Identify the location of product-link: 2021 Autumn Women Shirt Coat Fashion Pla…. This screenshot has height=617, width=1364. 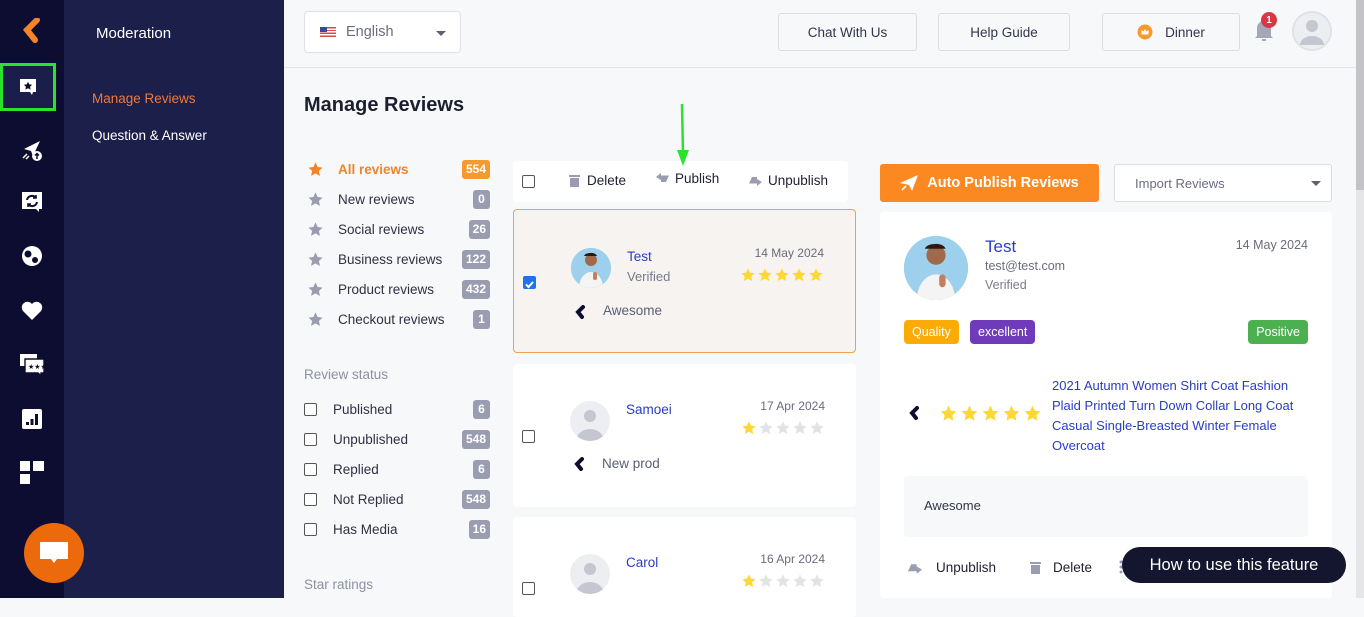
(1182, 416).